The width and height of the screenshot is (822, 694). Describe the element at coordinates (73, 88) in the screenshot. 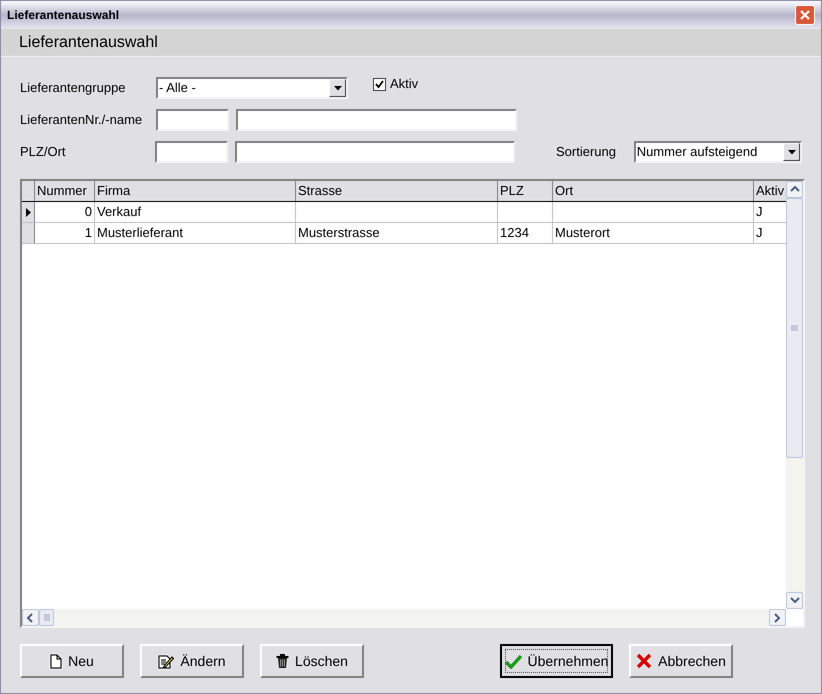

I see `field-label: Lieferantengruppe` at that location.